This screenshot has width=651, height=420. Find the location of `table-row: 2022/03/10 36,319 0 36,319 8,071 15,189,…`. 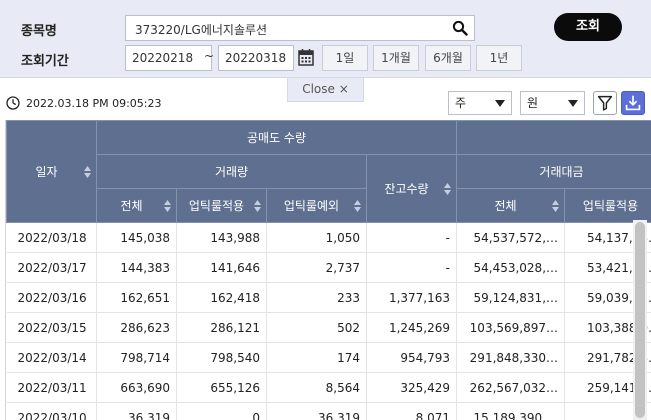

table-row: 2022/03/10 36,319 0 36,319 8,071 15,189,… is located at coordinates (328, 411).